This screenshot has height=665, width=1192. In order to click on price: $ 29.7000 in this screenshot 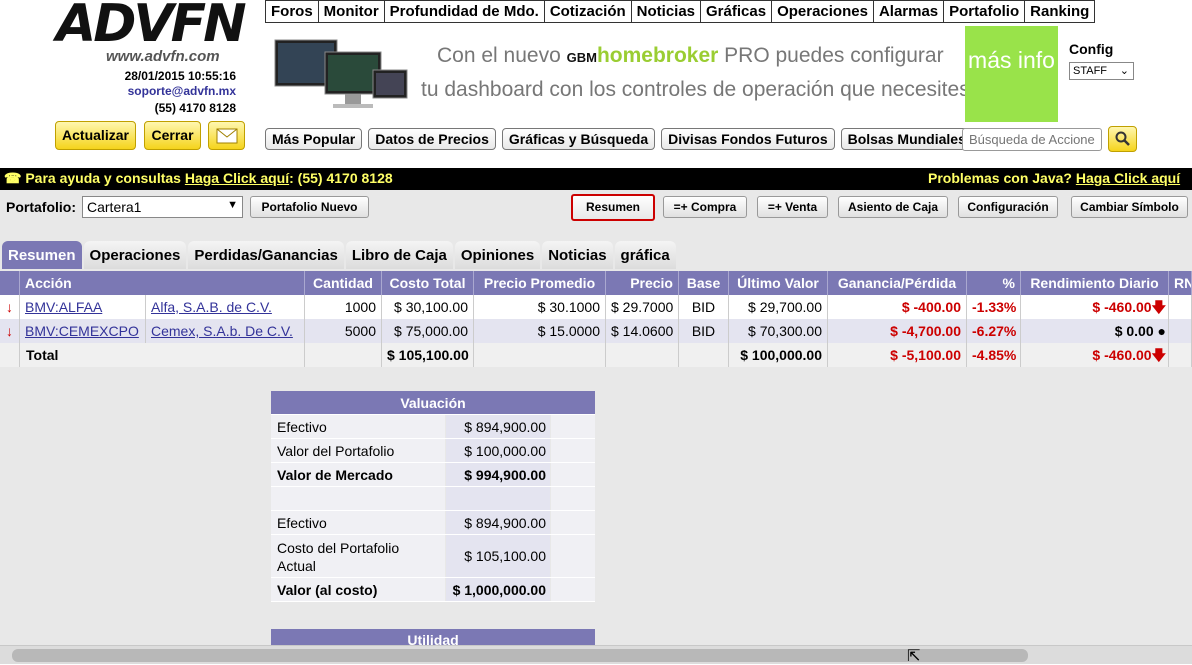, I will do `click(642, 307)`.